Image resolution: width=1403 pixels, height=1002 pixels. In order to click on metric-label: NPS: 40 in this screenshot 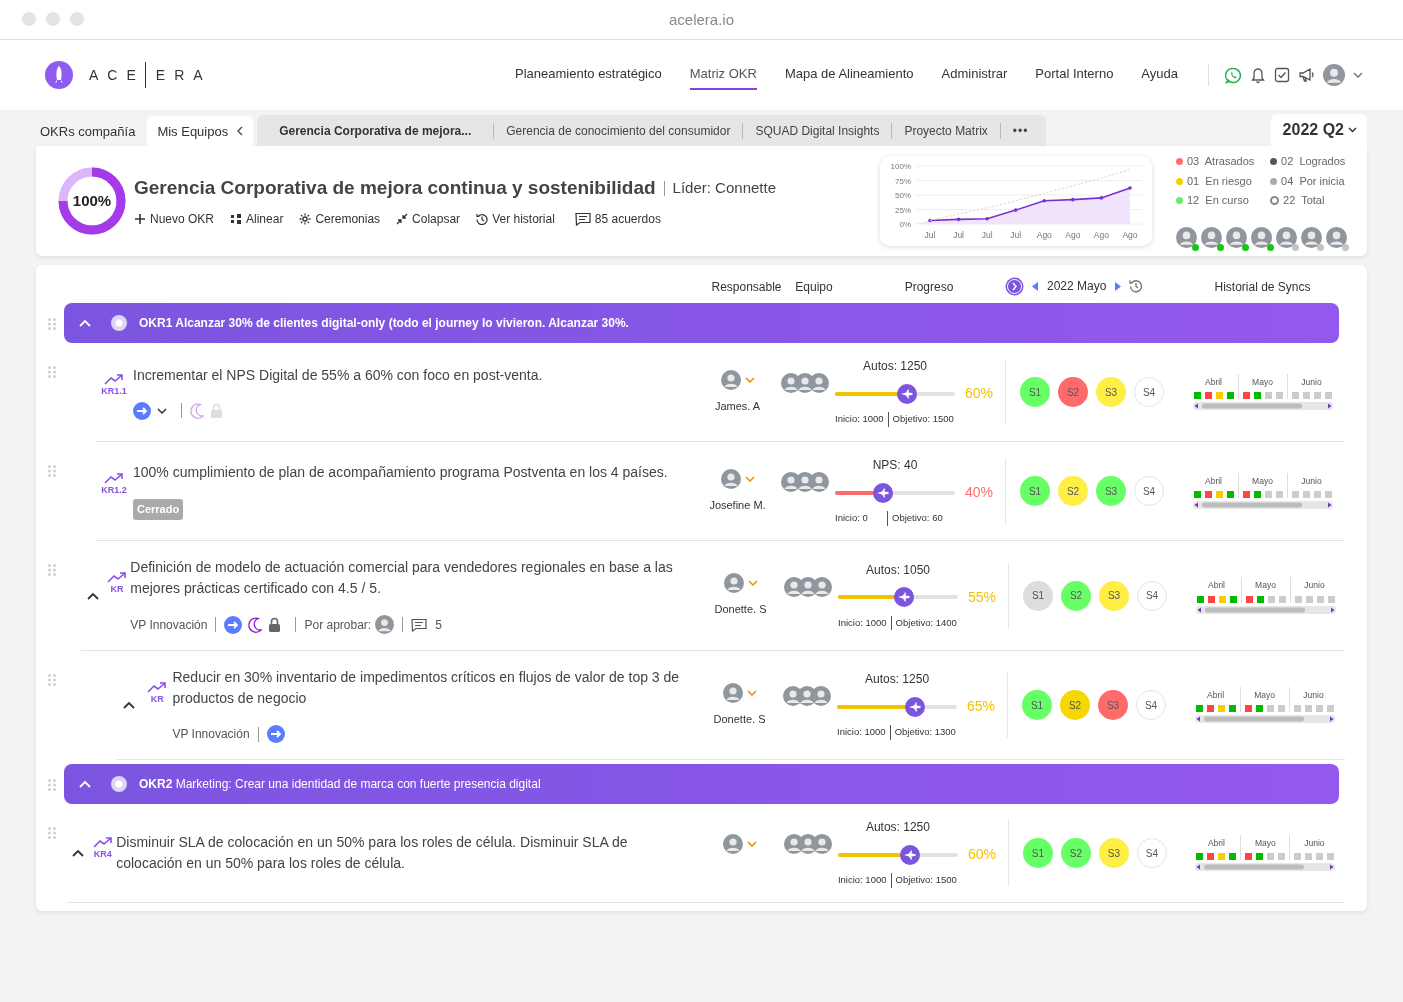, I will do `click(895, 466)`.